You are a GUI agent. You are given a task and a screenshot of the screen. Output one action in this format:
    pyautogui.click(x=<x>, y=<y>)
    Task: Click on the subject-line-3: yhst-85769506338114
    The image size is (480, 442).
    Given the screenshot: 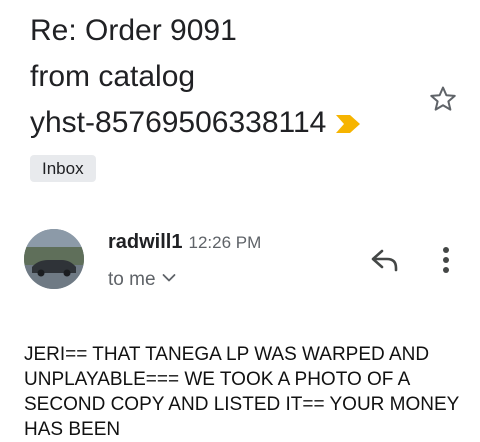 What is the action you would take?
    pyautogui.click(x=178, y=122)
    